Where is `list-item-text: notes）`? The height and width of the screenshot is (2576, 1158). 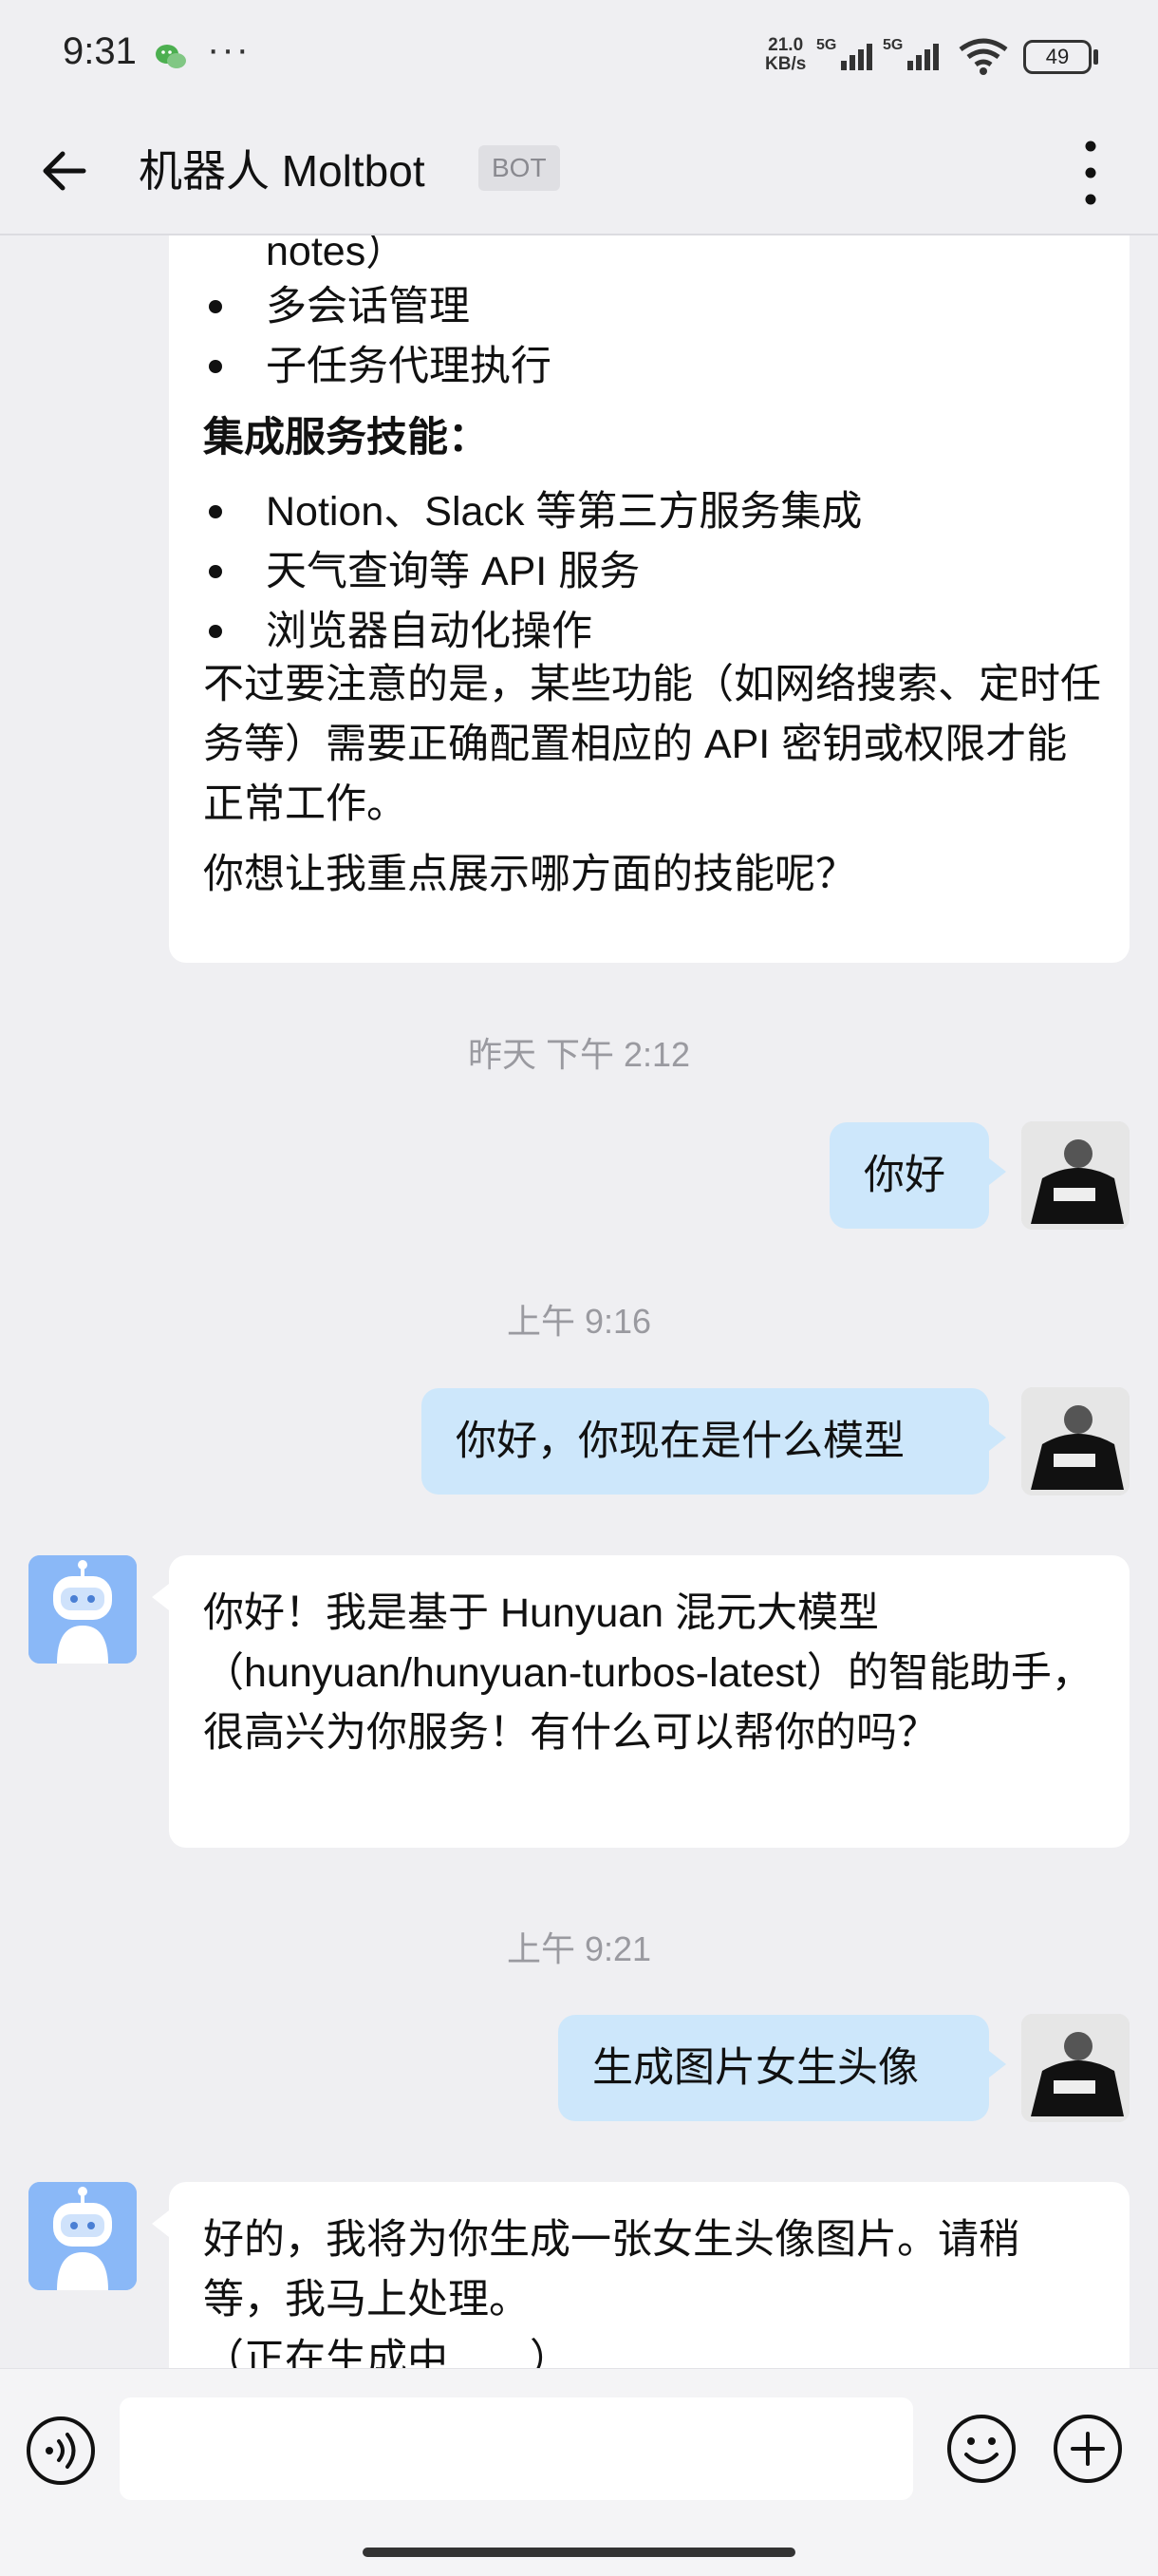 list-item-text: notes） is located at coordinates (336, 254).